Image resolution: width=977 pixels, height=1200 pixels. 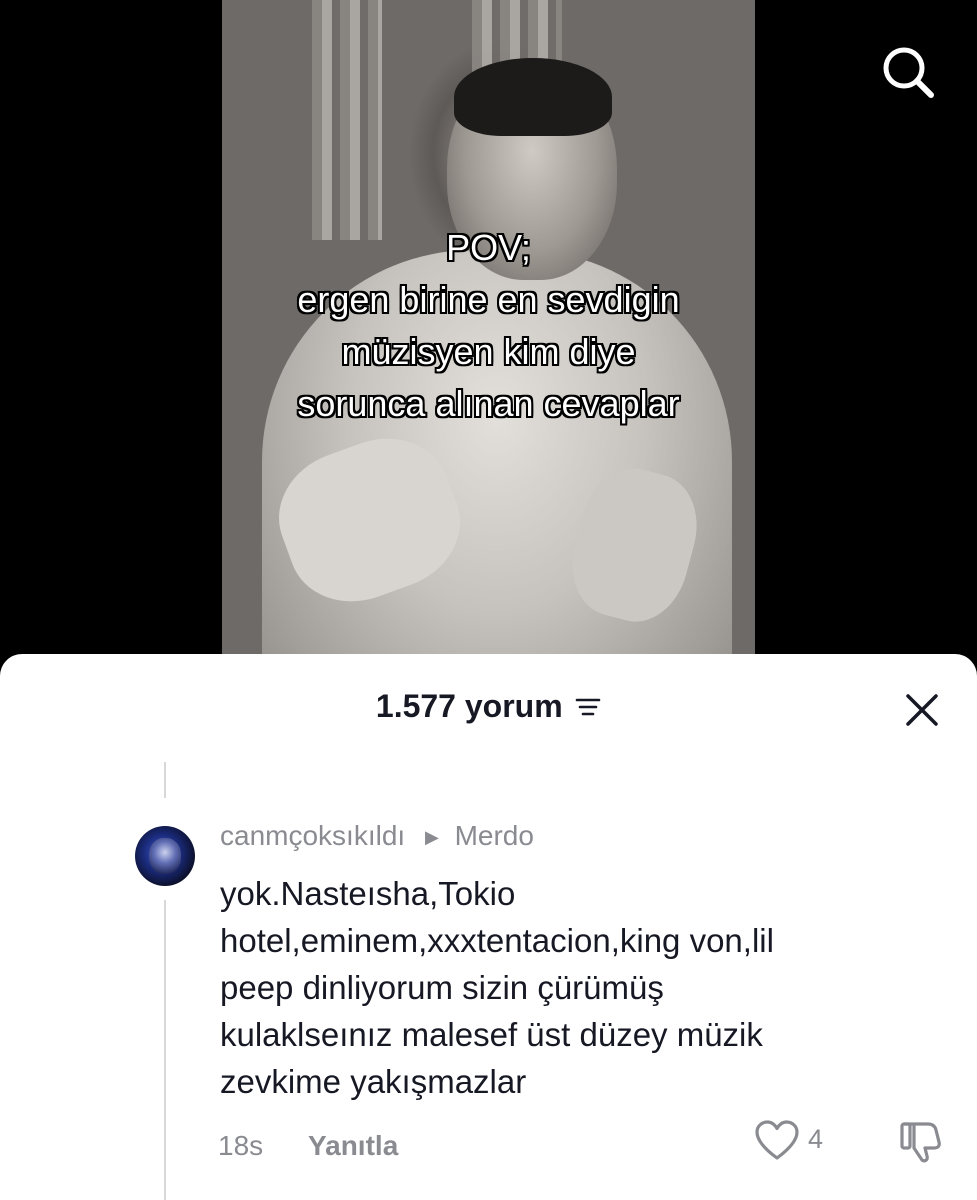 What do you see at coordinates (368, 893) in the screenshot?
I see `comment-line: yok.Nasteısha,Tokio` at bounding box center [368, 893].